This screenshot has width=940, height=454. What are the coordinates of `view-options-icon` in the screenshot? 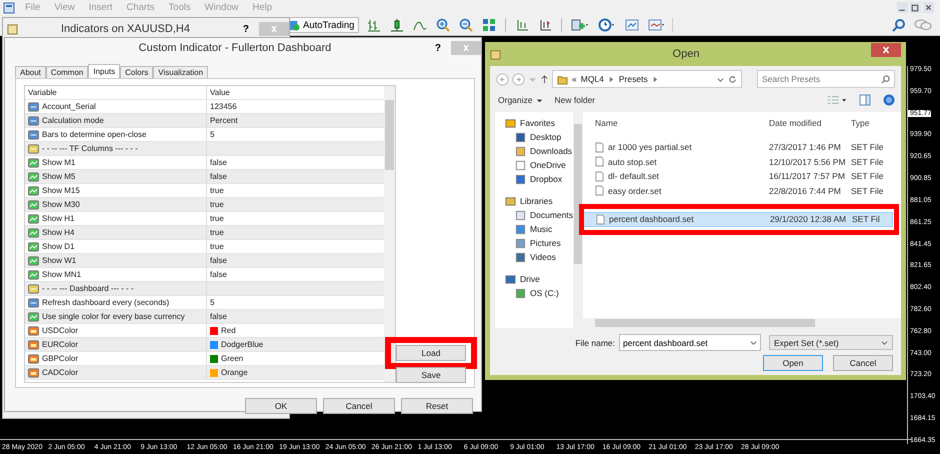 It's located at (837, 100).